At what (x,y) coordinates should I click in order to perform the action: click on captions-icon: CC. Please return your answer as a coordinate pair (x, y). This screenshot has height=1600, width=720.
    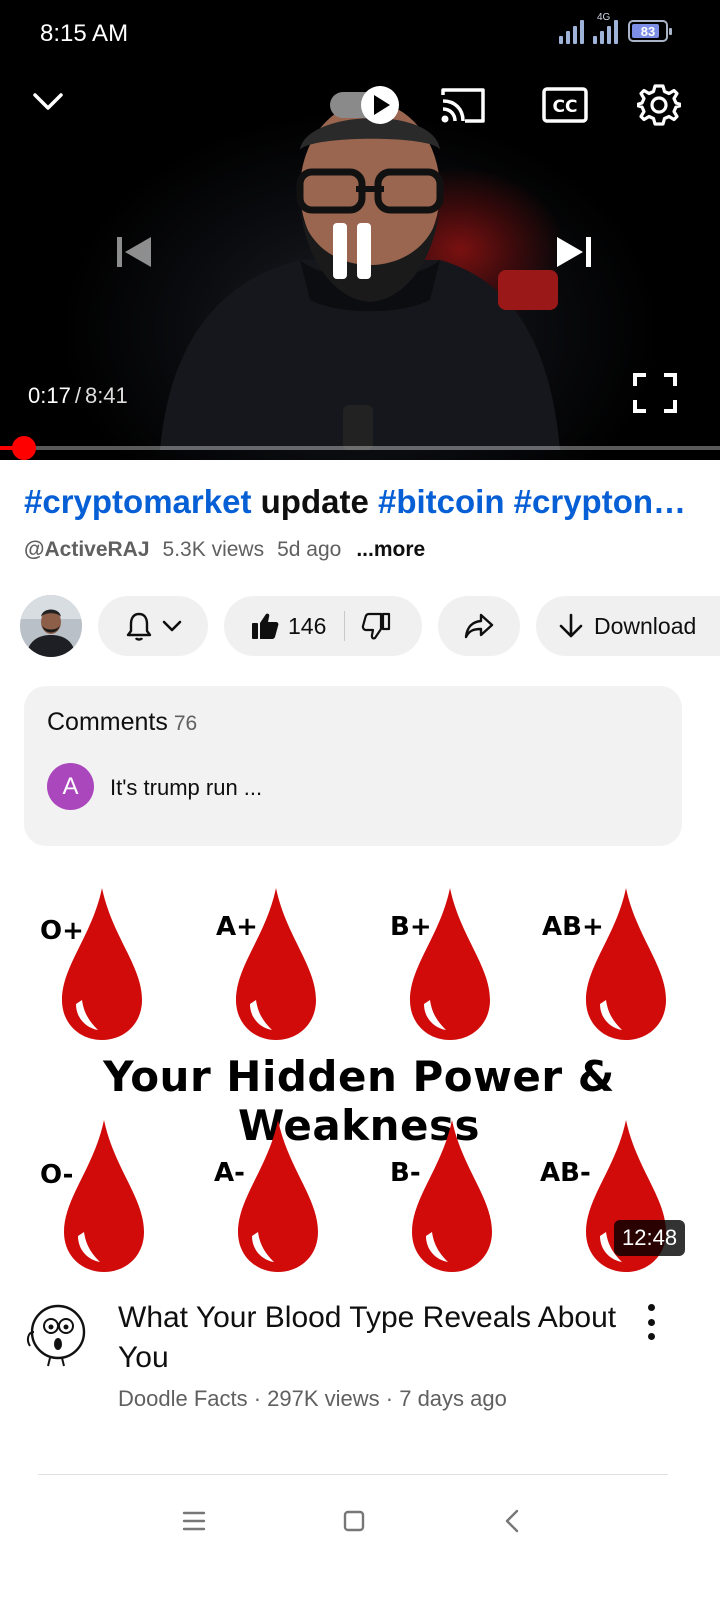
    Looking at the image, I should click on (565, 105).